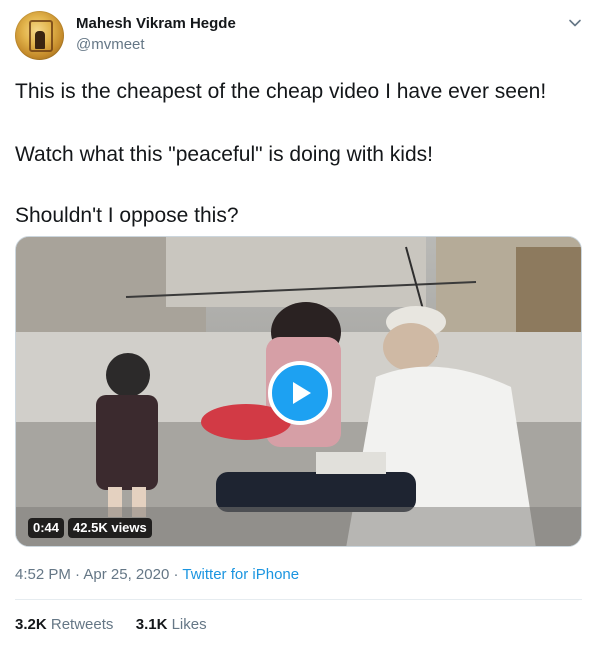 The height and width of the screenshot is (652, 598). What do you see at coordinates (575, 23) in the screenshot?
I see `chevron-down-icon` at bounding box center [575, 23].